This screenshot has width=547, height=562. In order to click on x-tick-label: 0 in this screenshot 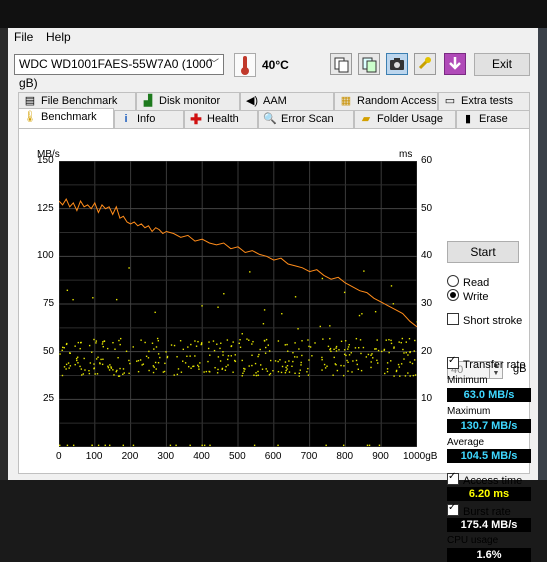, I will do `click(59, 456)`.